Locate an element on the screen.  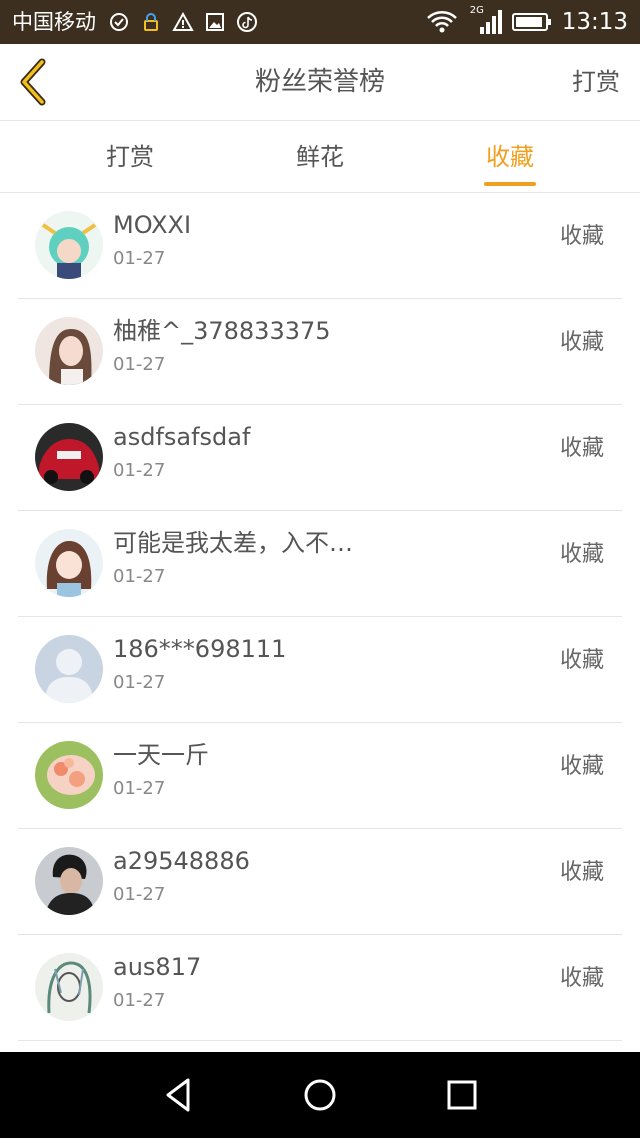
battery-icon is located at coordinates (531, 22).